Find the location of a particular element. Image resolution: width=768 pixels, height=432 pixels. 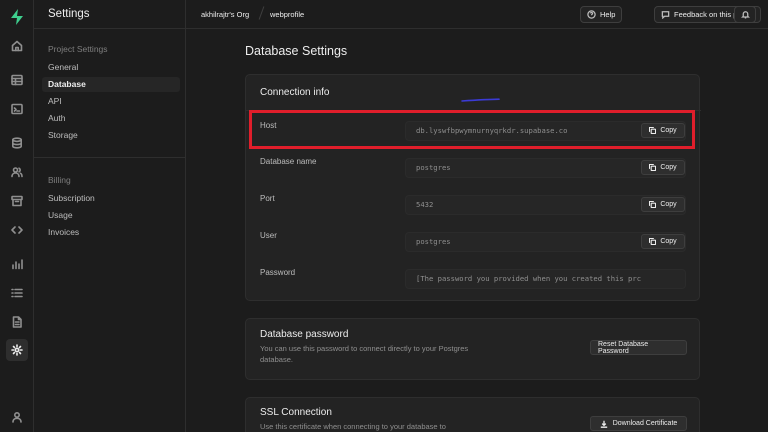

blue-underline-annotation is located at coordinates (480, 100).